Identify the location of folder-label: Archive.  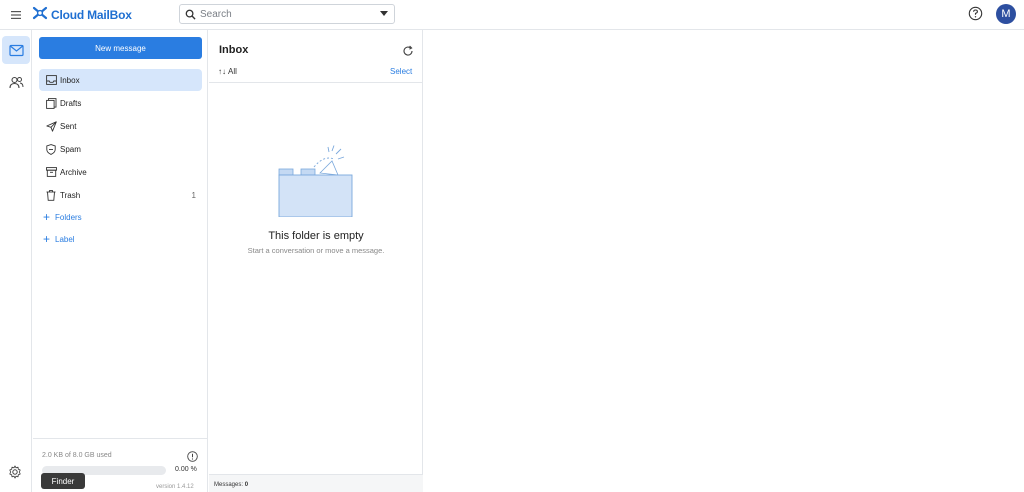
(73, 172).